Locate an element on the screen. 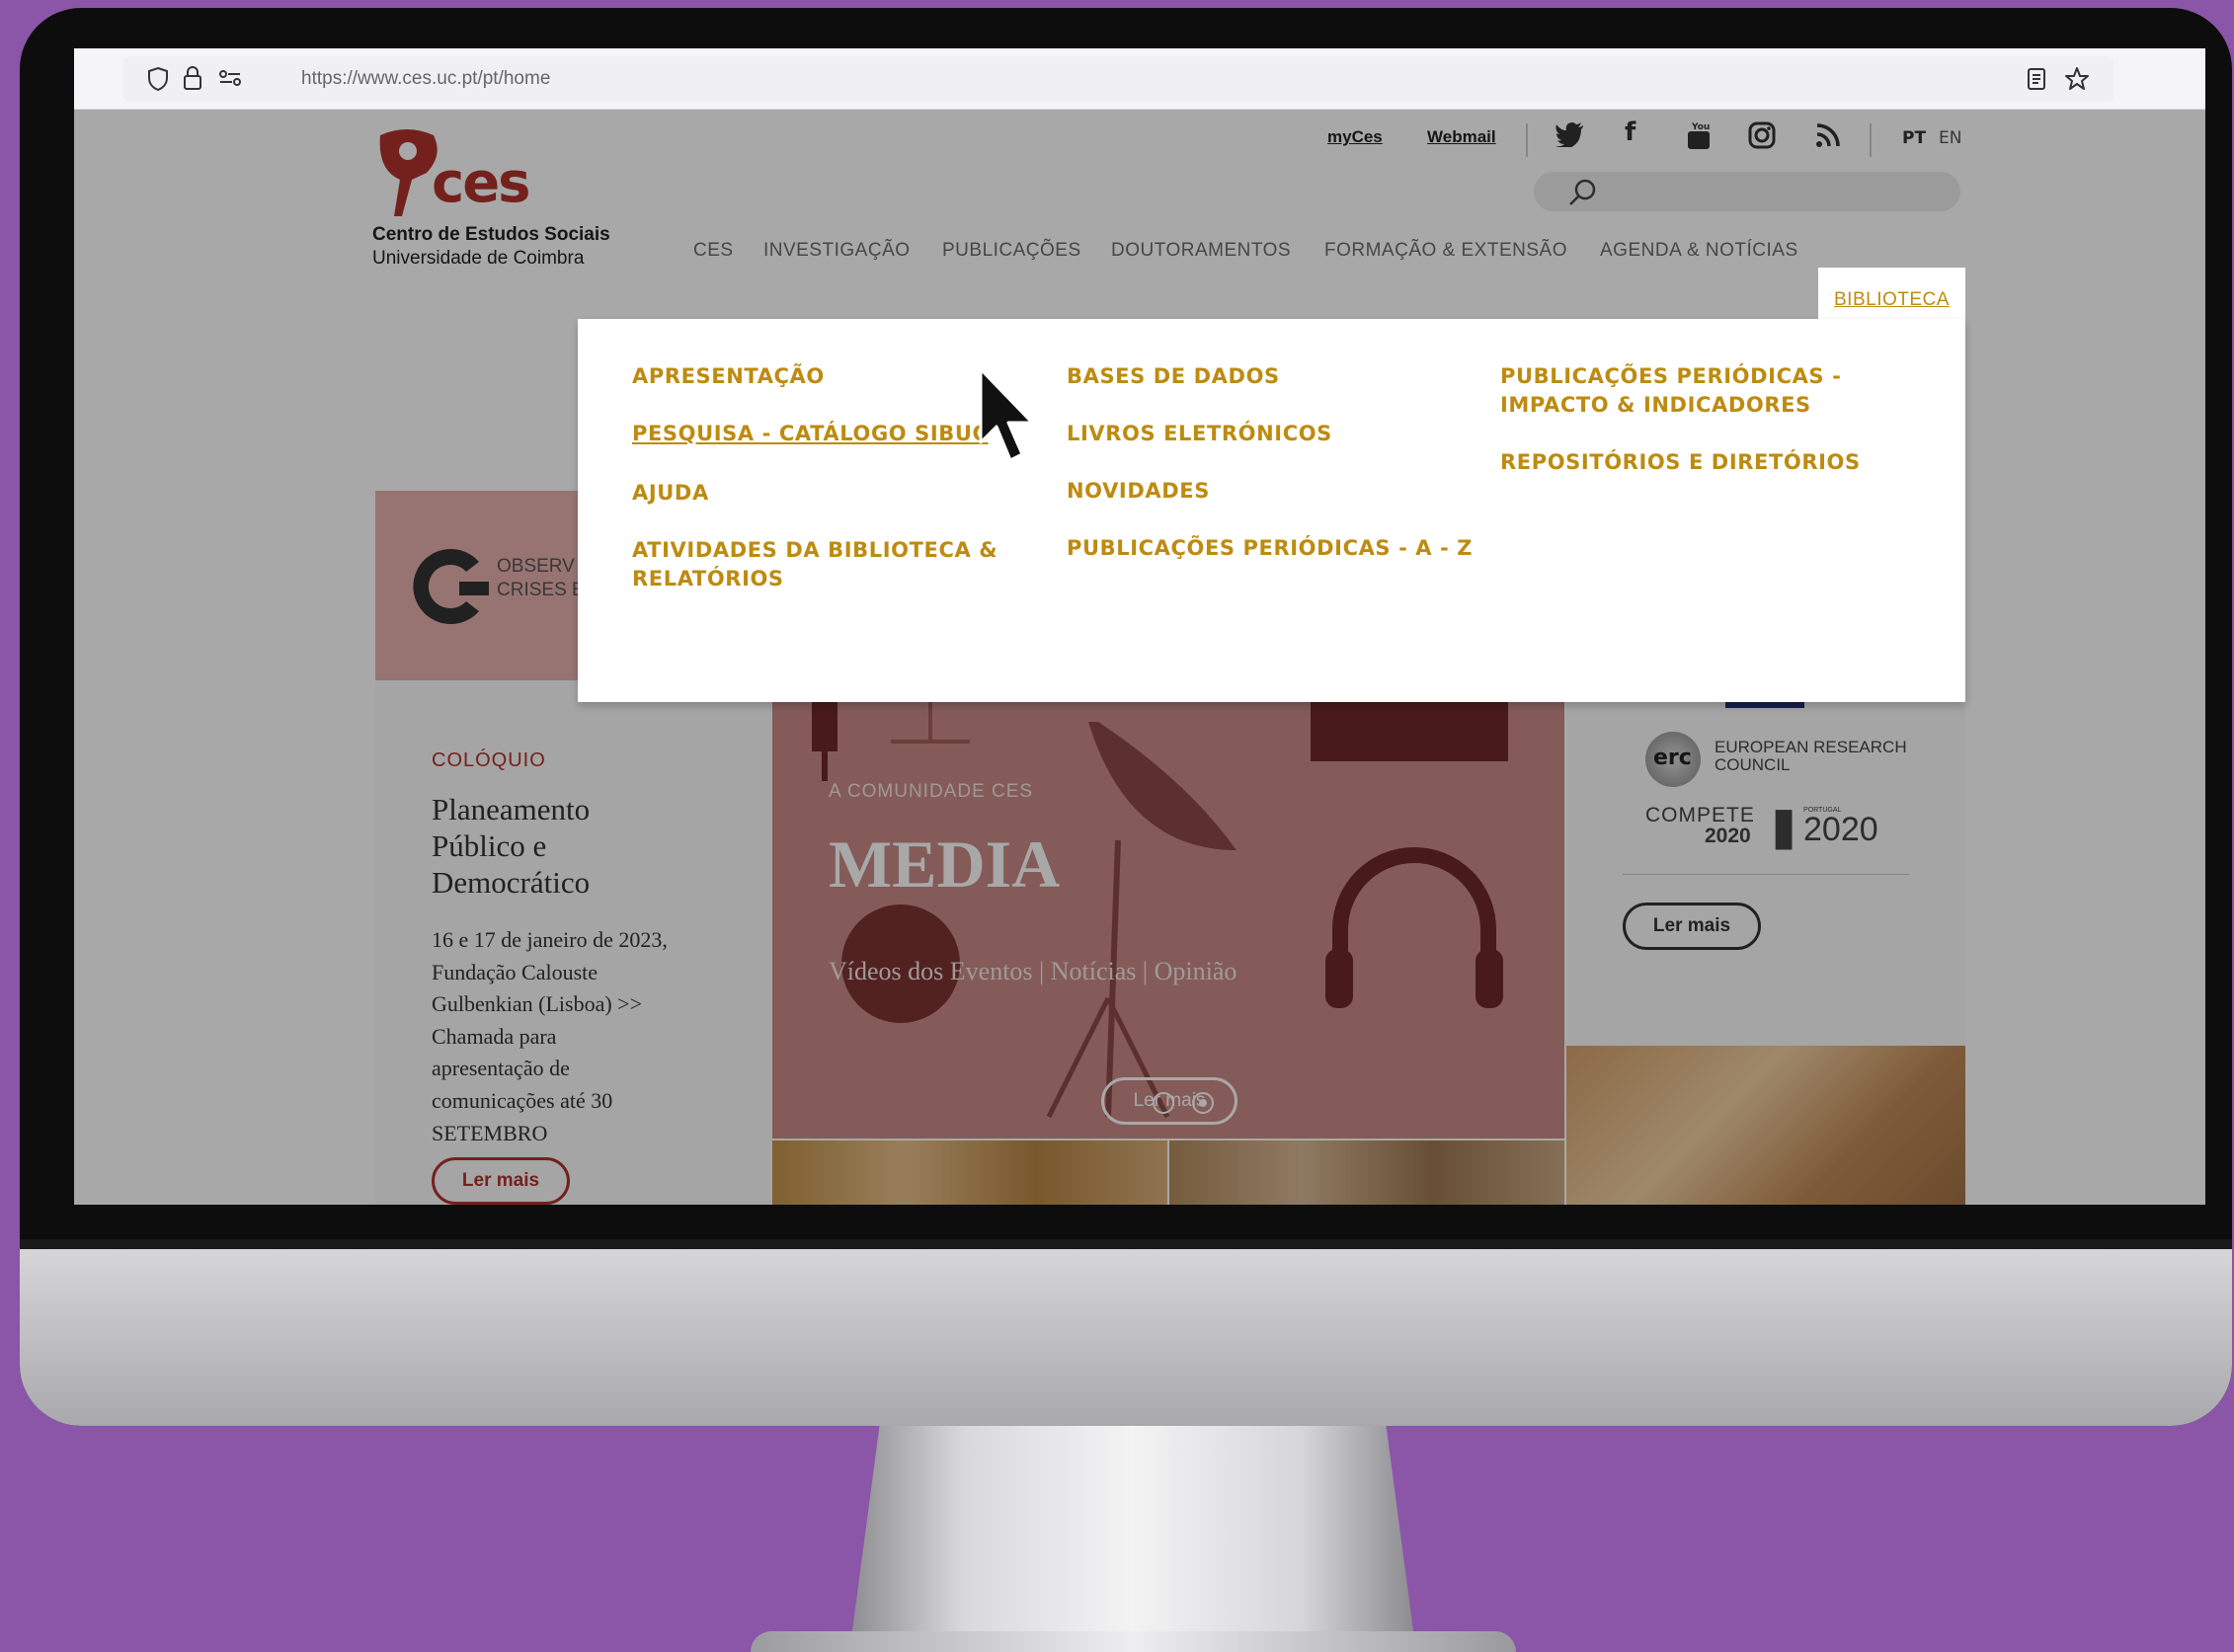 This screenshot has width=2234, height=1652. bookmark-star-icon is located at coordinates (2077, 82).